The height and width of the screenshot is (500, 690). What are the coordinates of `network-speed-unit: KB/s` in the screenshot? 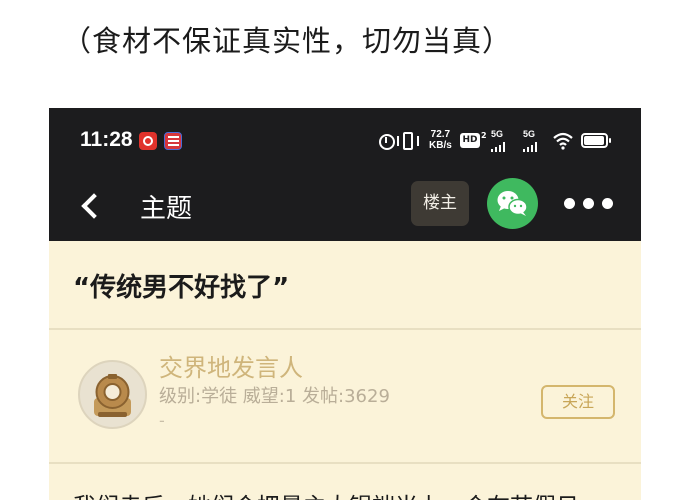 It's located at (440, 145).